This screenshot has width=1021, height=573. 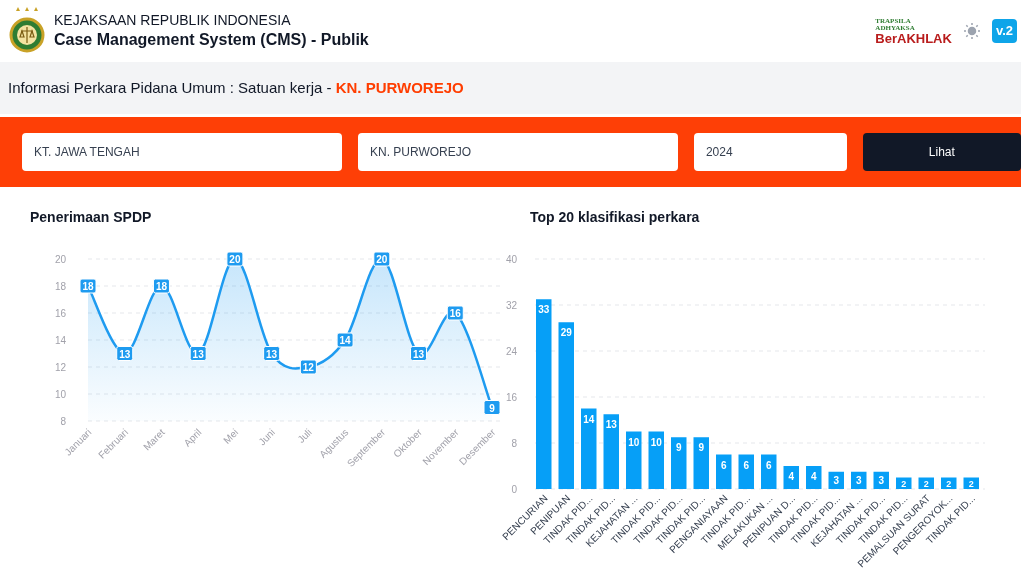 What do you see at coordinates (566, 333) in the screenshot?
I see `data-label: 29` at bounding box center [566, 333].